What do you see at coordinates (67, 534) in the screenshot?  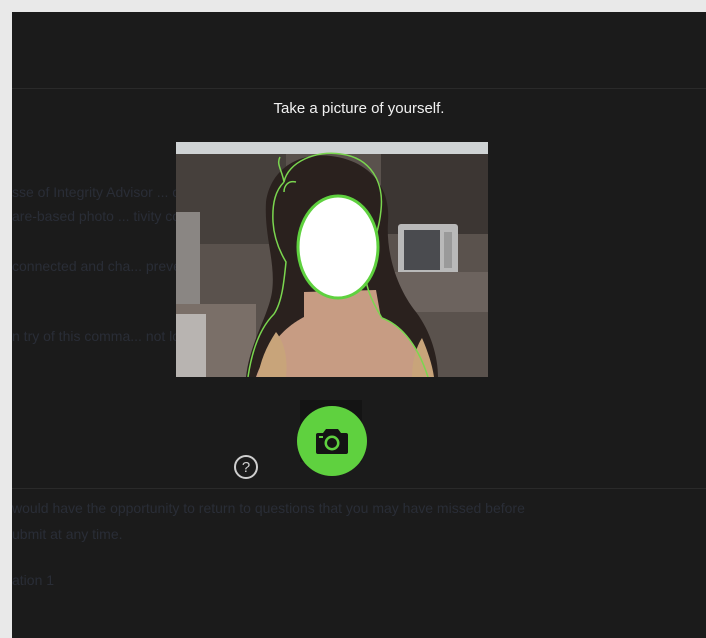 I see `background-text: ubmit at any time.` at bounding box center [67, 534].